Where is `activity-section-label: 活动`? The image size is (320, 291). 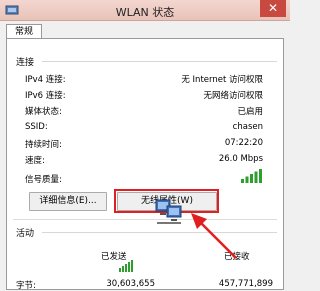
activity-section-label: 活动 is located at coordinates (25, 234).